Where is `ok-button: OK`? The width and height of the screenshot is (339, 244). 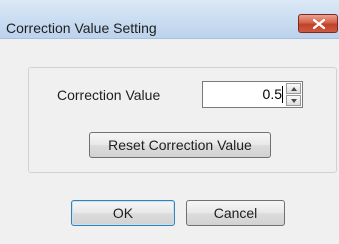
ok-button: OK is located at coordinates (123, 213).